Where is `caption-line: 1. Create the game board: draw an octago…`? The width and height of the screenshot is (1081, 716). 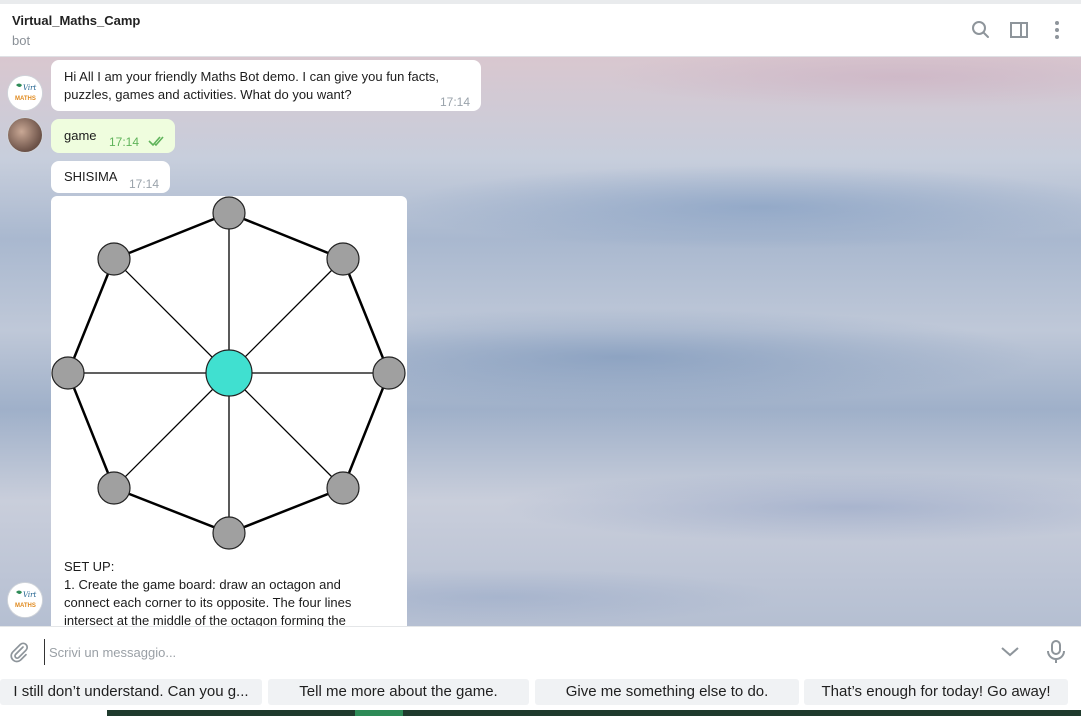
caption-line: 1. Create the game board: draw an octago… is located at coordinates (202, 584).